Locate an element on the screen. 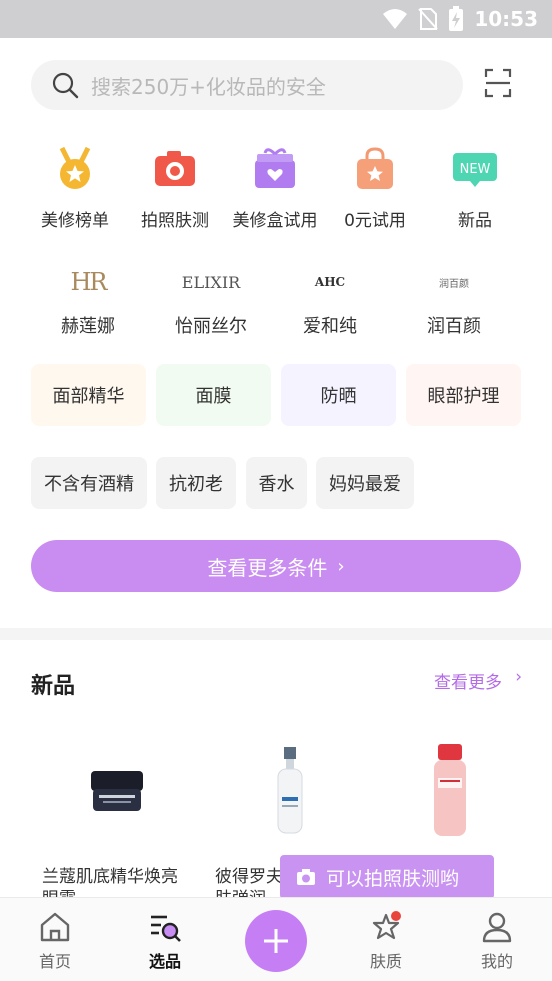 The height and width of the screenshot is (981, 552). brand-helena-rubinstein: HR 赫莲娜 is located at coordinates (88, 301).